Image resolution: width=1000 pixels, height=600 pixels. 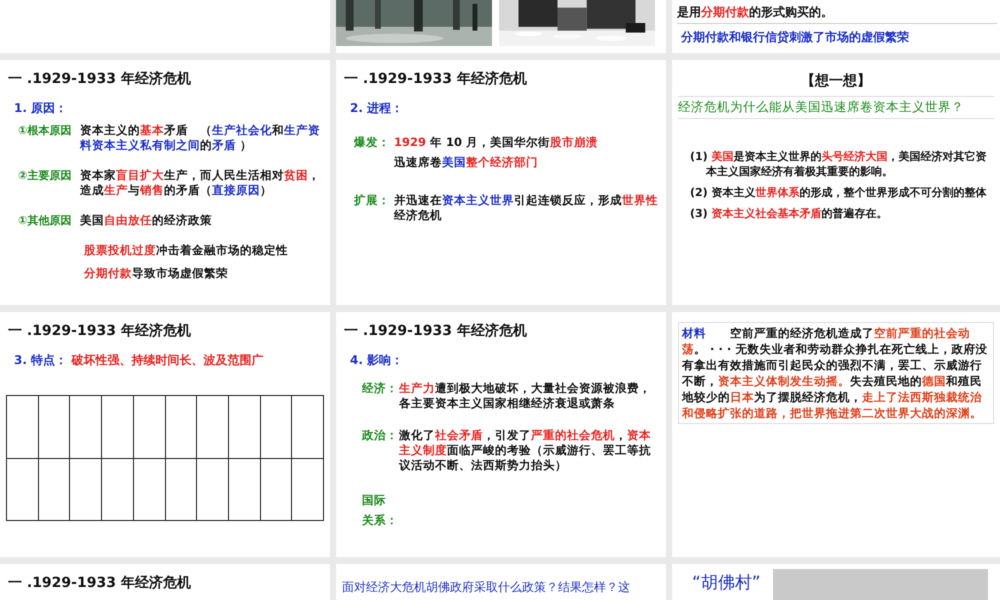 What do you see at coordinates (836, 26) in the screenshot?
I see `slide-thumbnail: 是用分期付款的形式购买的。 分期付款和银行信贷刺激了市场的虚假繁荣` at bounding box center [836, 26].